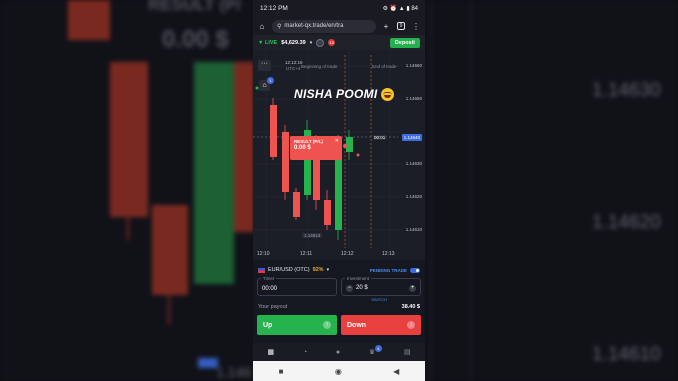 This screenshot has height=381, width=678. What do you see at coordinates (289, 270) in the screenshot?
I see `asset-pair: EUR/USD (OTC)` at bounding box center [289, 270].